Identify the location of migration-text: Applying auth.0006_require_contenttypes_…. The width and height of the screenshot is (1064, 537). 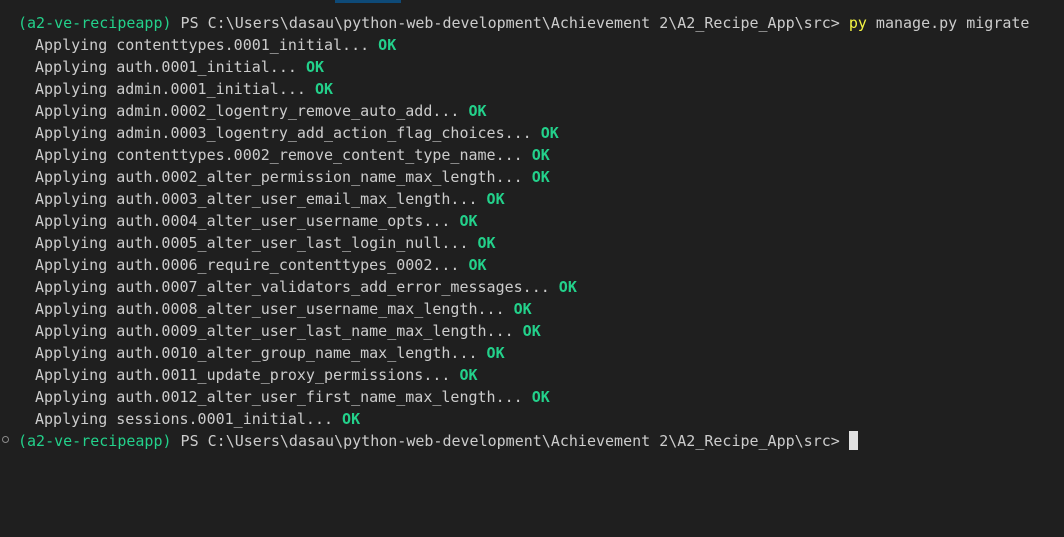
(252, 265).